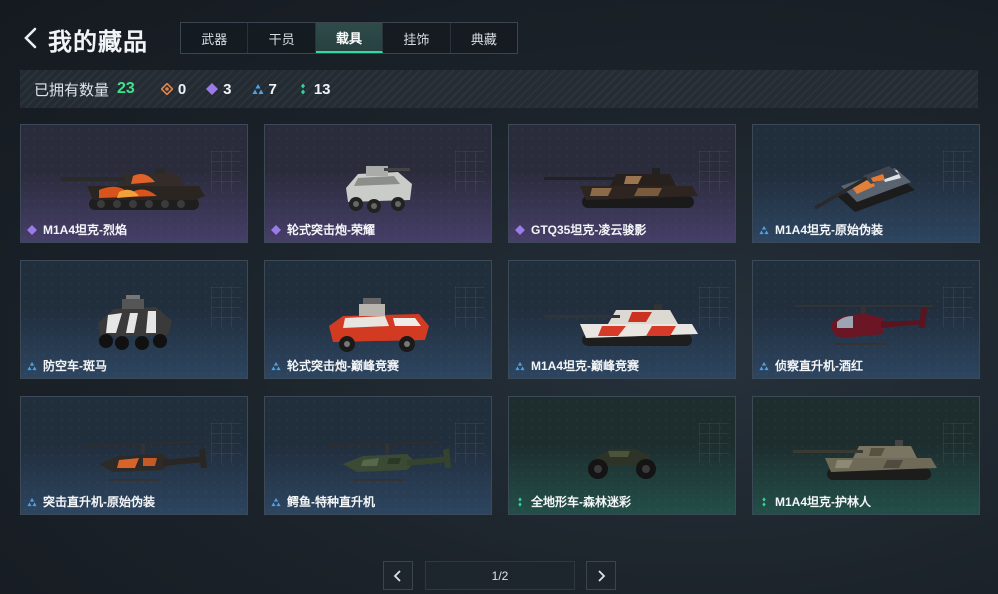  I want to click on vehicle-name: M1A4坦克-烈焰, so click(77, 229).